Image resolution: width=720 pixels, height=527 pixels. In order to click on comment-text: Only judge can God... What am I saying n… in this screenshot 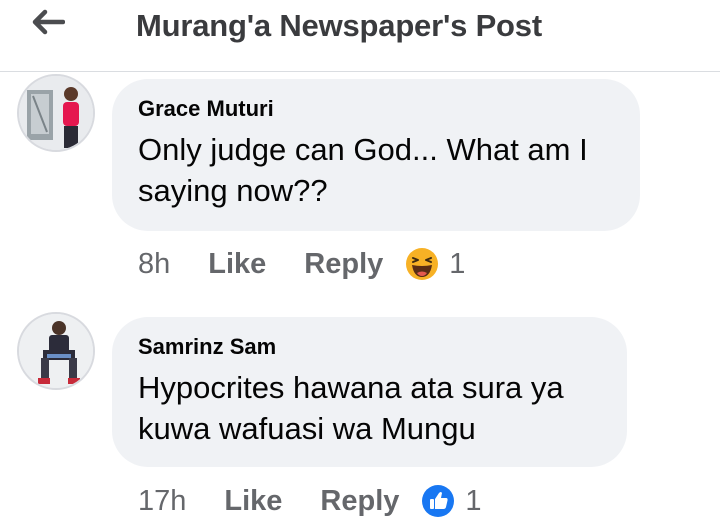, I will do `click(377, 170)`.